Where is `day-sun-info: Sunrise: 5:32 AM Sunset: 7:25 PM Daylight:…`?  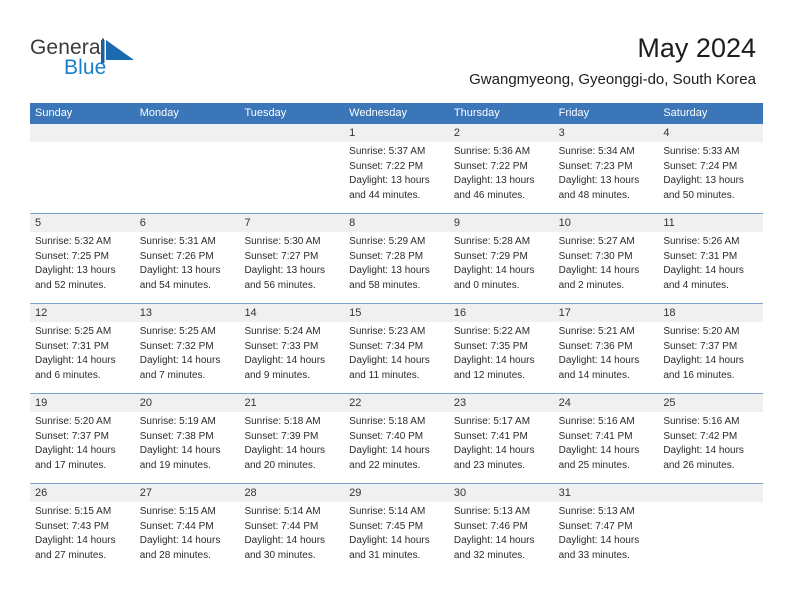
day-sun-info: Sunrise: 5:32 AM Sunset: 7:25 PM Daylight:… is located at coordinates (82, 262).